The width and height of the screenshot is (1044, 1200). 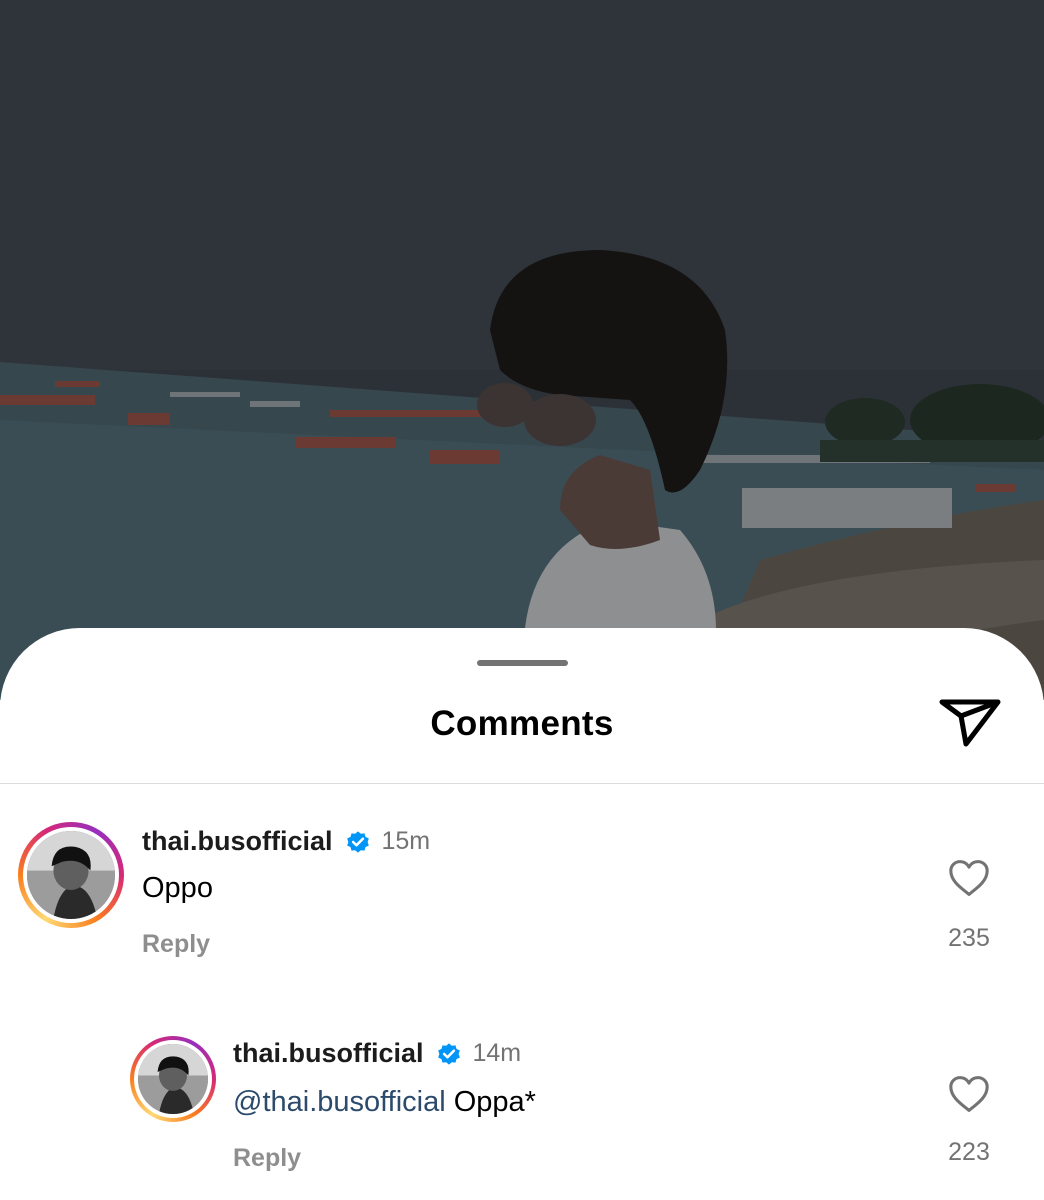 What do you see at coordinates (969, 1152) in the screenshot?
I see `like-count: 223` at bounding box center [969, 1152].